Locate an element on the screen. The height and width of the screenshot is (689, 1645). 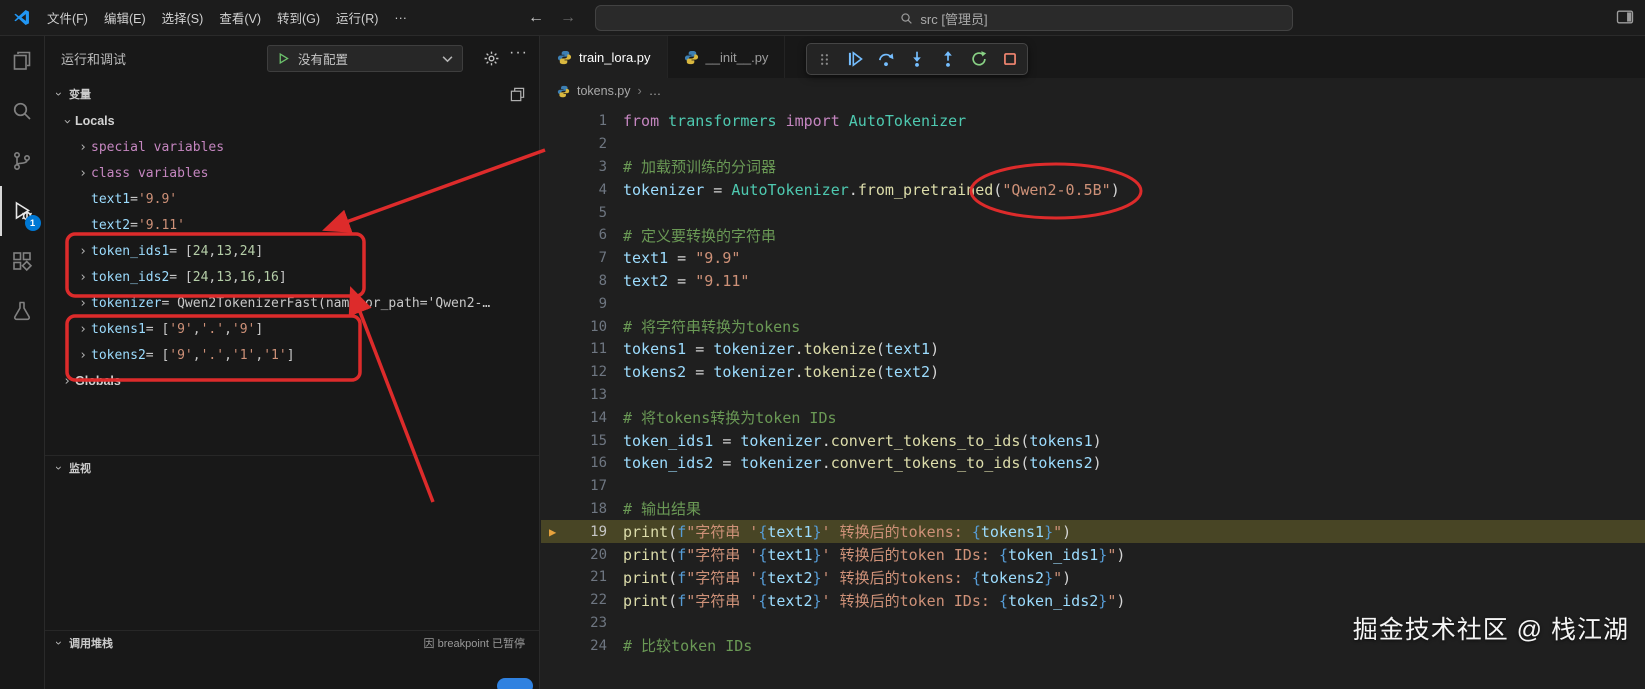
more-actions-icon: ··· is located at coordinates (518, 53).